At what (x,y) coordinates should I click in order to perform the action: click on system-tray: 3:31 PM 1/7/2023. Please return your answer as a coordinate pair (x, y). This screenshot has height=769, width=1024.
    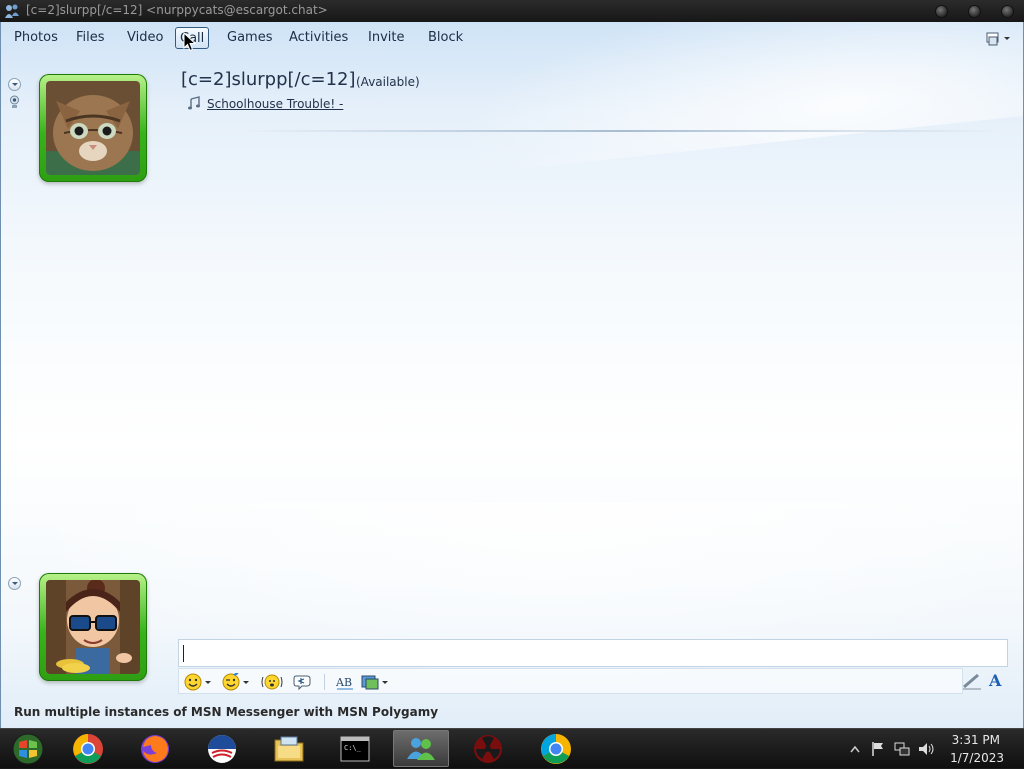
    Looking at the image, I should click on (929, 749).